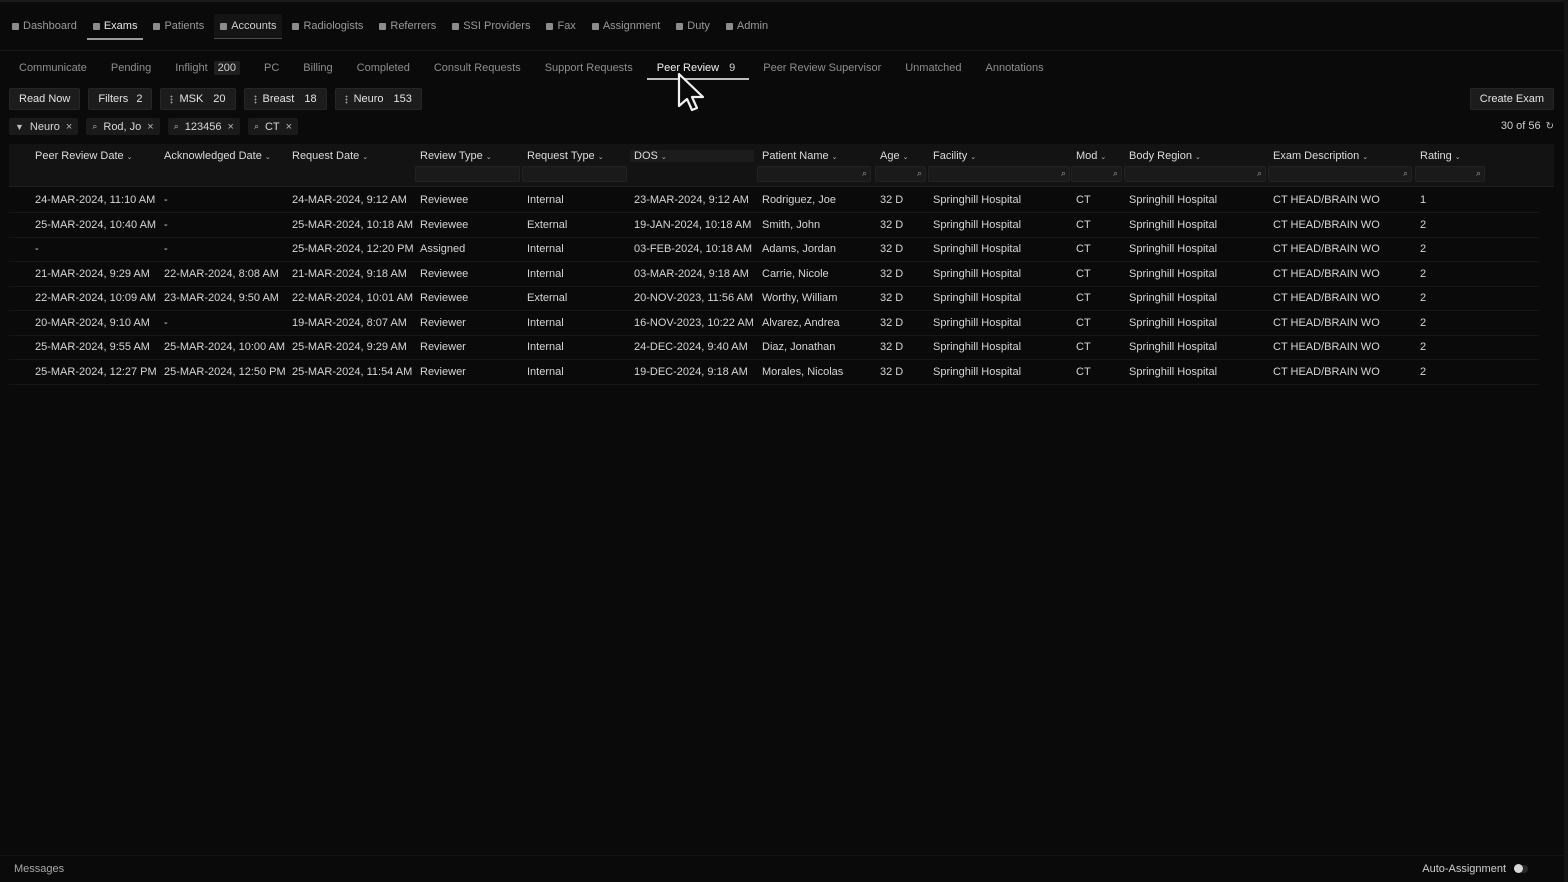  What do you see at coordinates (477, 68) in the screenshot?
I see `tab-consult-requests: Consult Requests` at bounding box center [477, 68].